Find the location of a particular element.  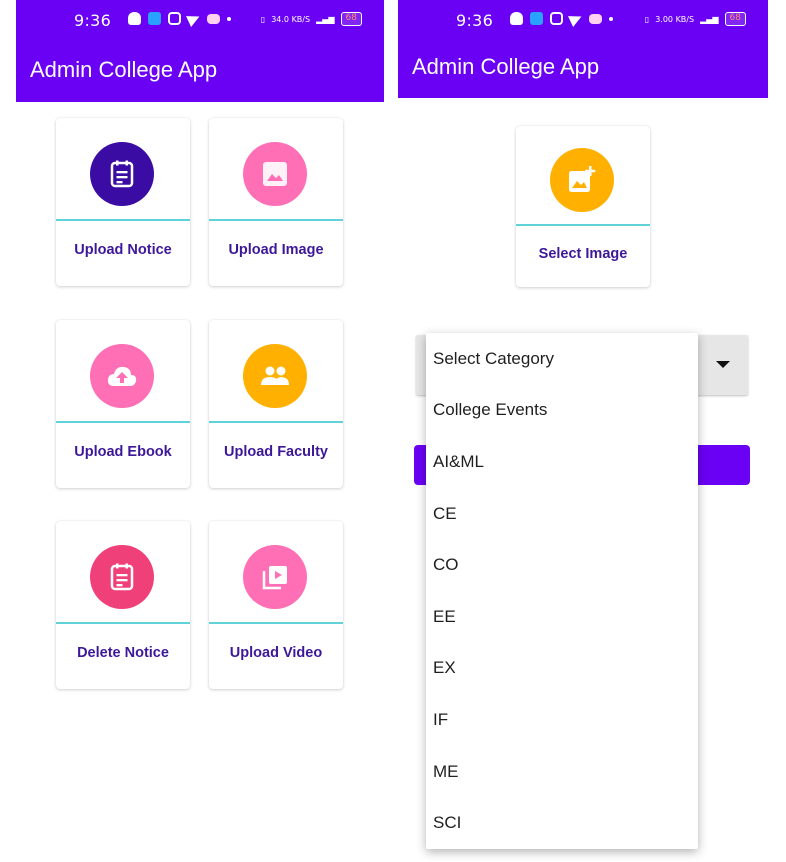

upload-notice-card: Upload Notice is located at coordinates (123, 202).